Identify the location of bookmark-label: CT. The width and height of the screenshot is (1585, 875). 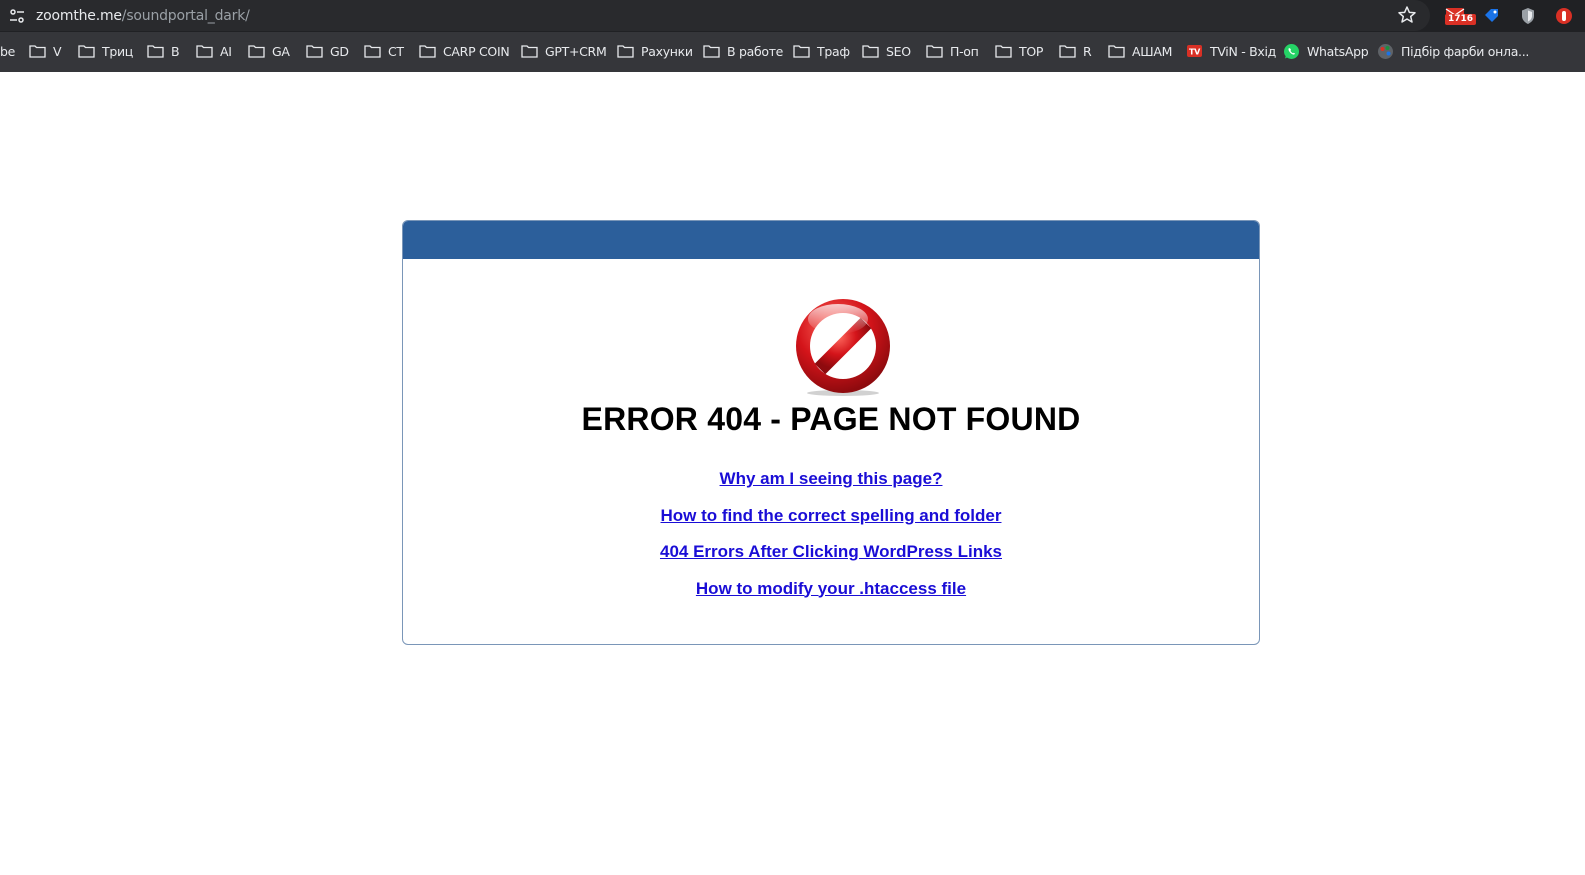
(396, 51).